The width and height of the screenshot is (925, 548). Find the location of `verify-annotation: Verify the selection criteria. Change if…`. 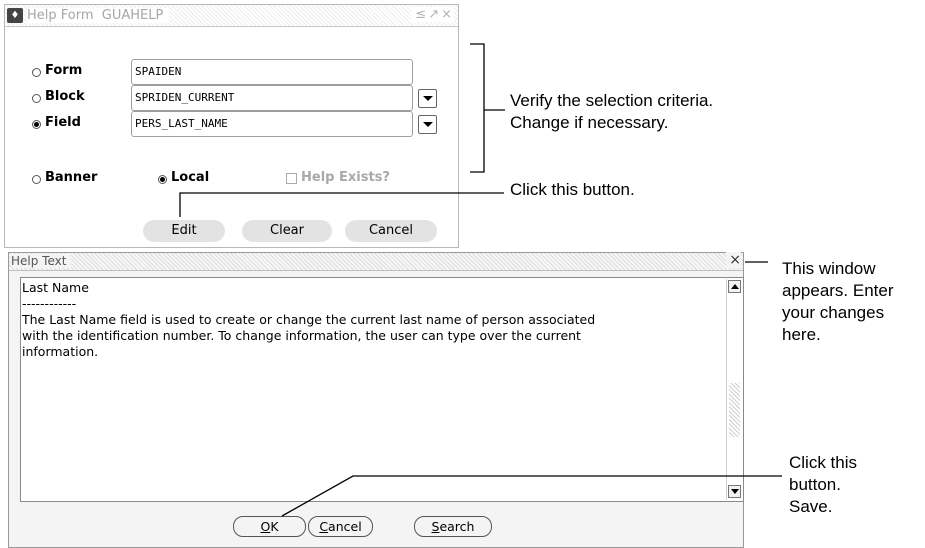

verify-annotation: Verify the selection criteria. Change if… is located at coordinates (612, 111).